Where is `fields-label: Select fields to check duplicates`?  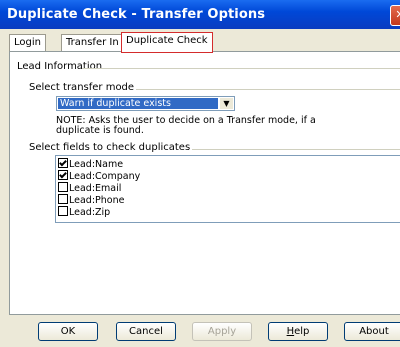 fields-label: Select fields to check duplicates is located at coordinates (110, 147).